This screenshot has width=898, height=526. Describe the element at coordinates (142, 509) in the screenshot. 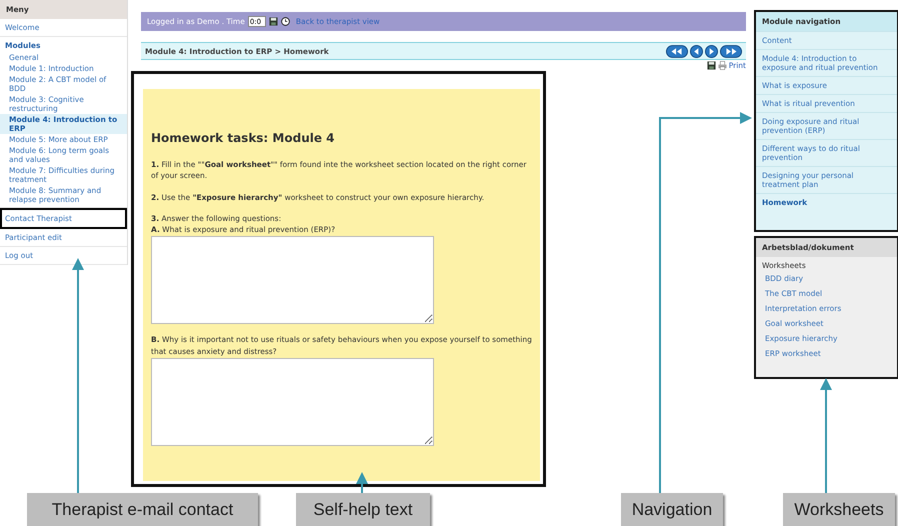

I see `callout-label: Therapist e-mail contact` at that location.